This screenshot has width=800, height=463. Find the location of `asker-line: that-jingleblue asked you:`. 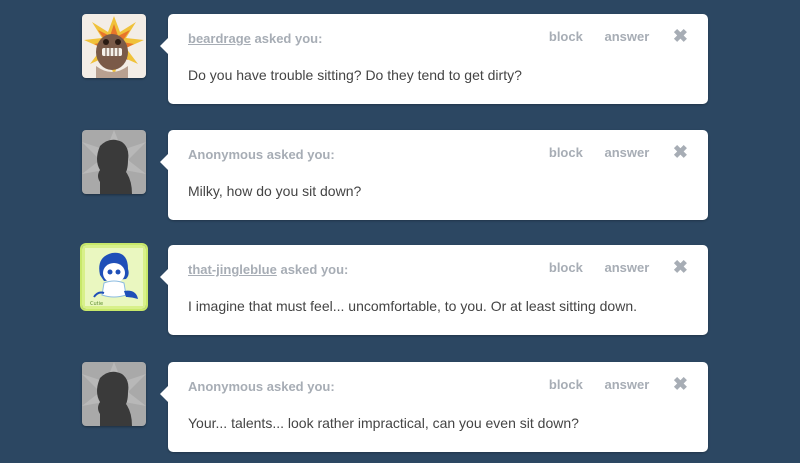

asker-line: that-jingleblue asked you: is located at coordinates (268, 269).